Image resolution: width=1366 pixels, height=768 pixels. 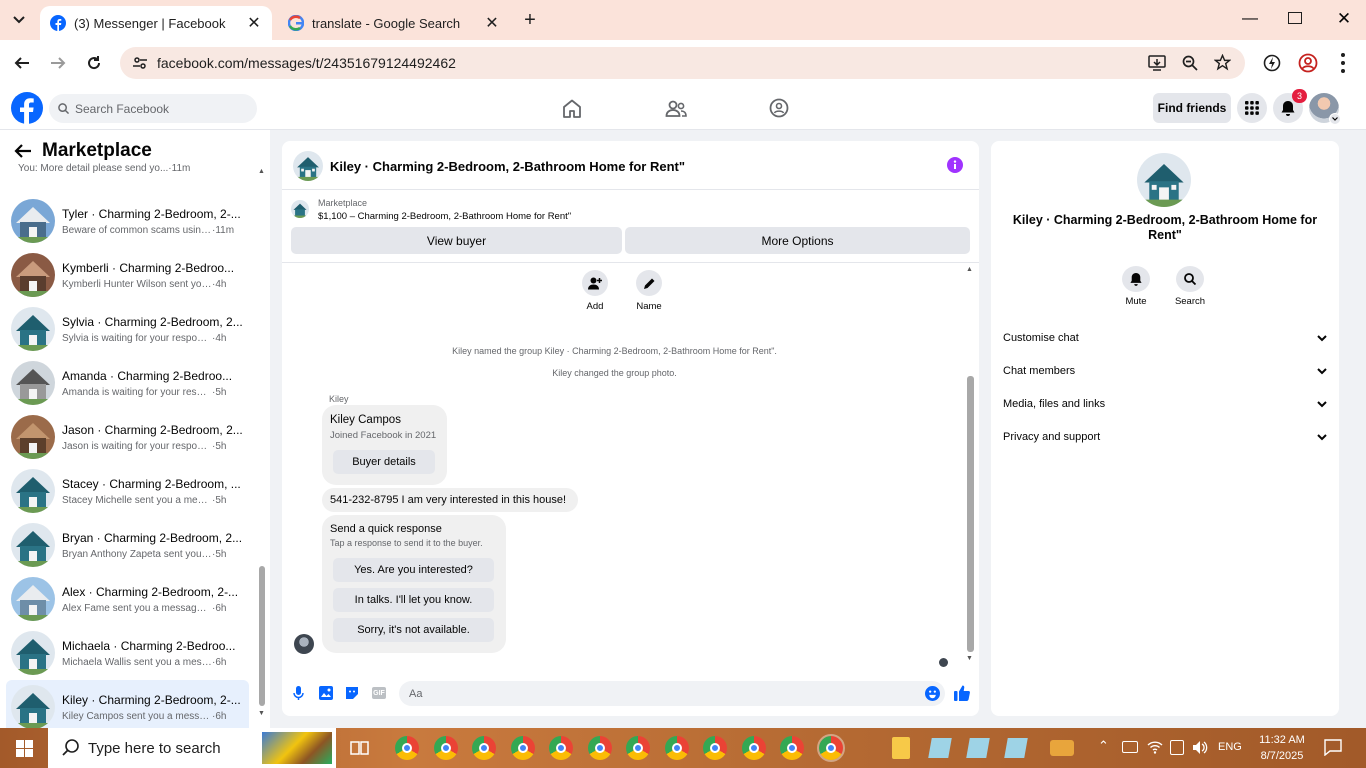 I want to click on previous-conversation-preview: You: More detail please send yo... ·11m, so click(x=104, y=168).